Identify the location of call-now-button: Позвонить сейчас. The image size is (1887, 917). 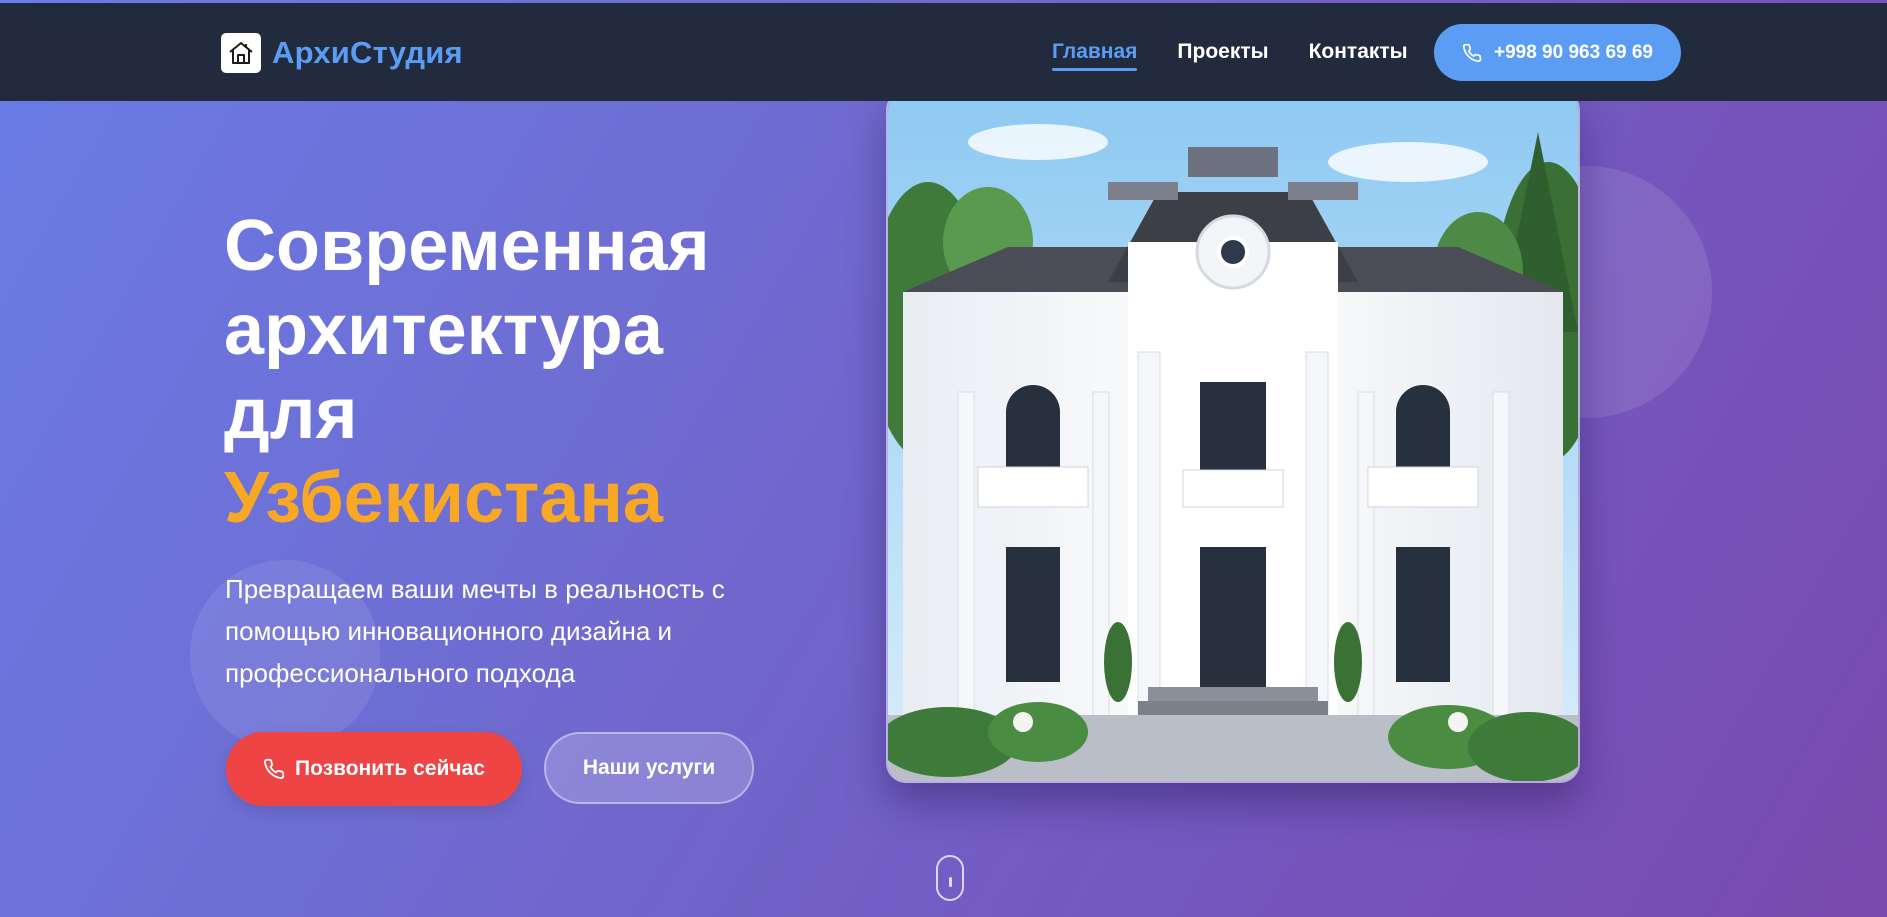
(374, 769).